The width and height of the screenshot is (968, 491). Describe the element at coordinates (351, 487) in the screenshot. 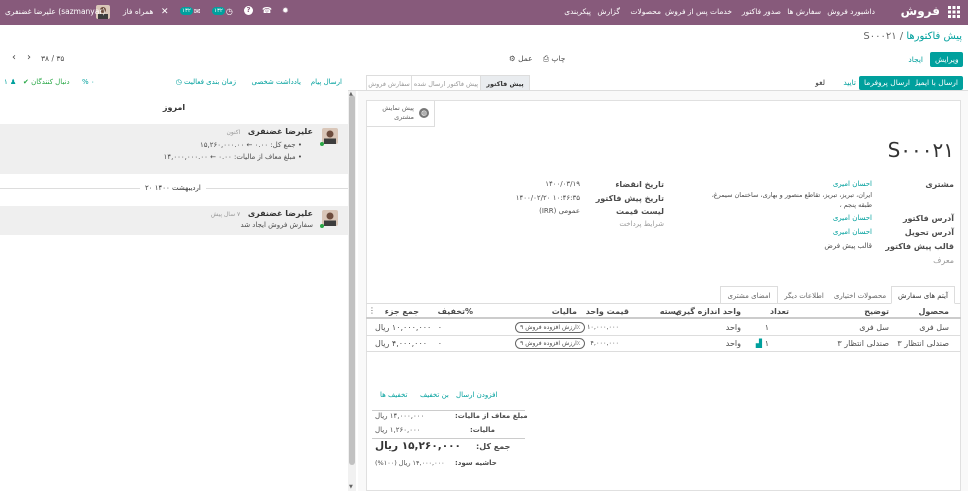

I see `scroll-down-icon: ▼` at that location.